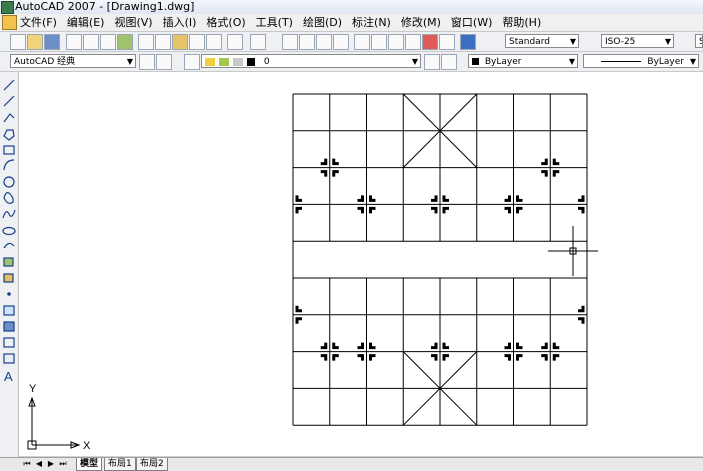 The height and width of the screenshot is (471, 703). What do you see at coordinates (27, 464) in the screenshot?
I see `first-tab-icon: ⏮` at bounding box center [27, 464].